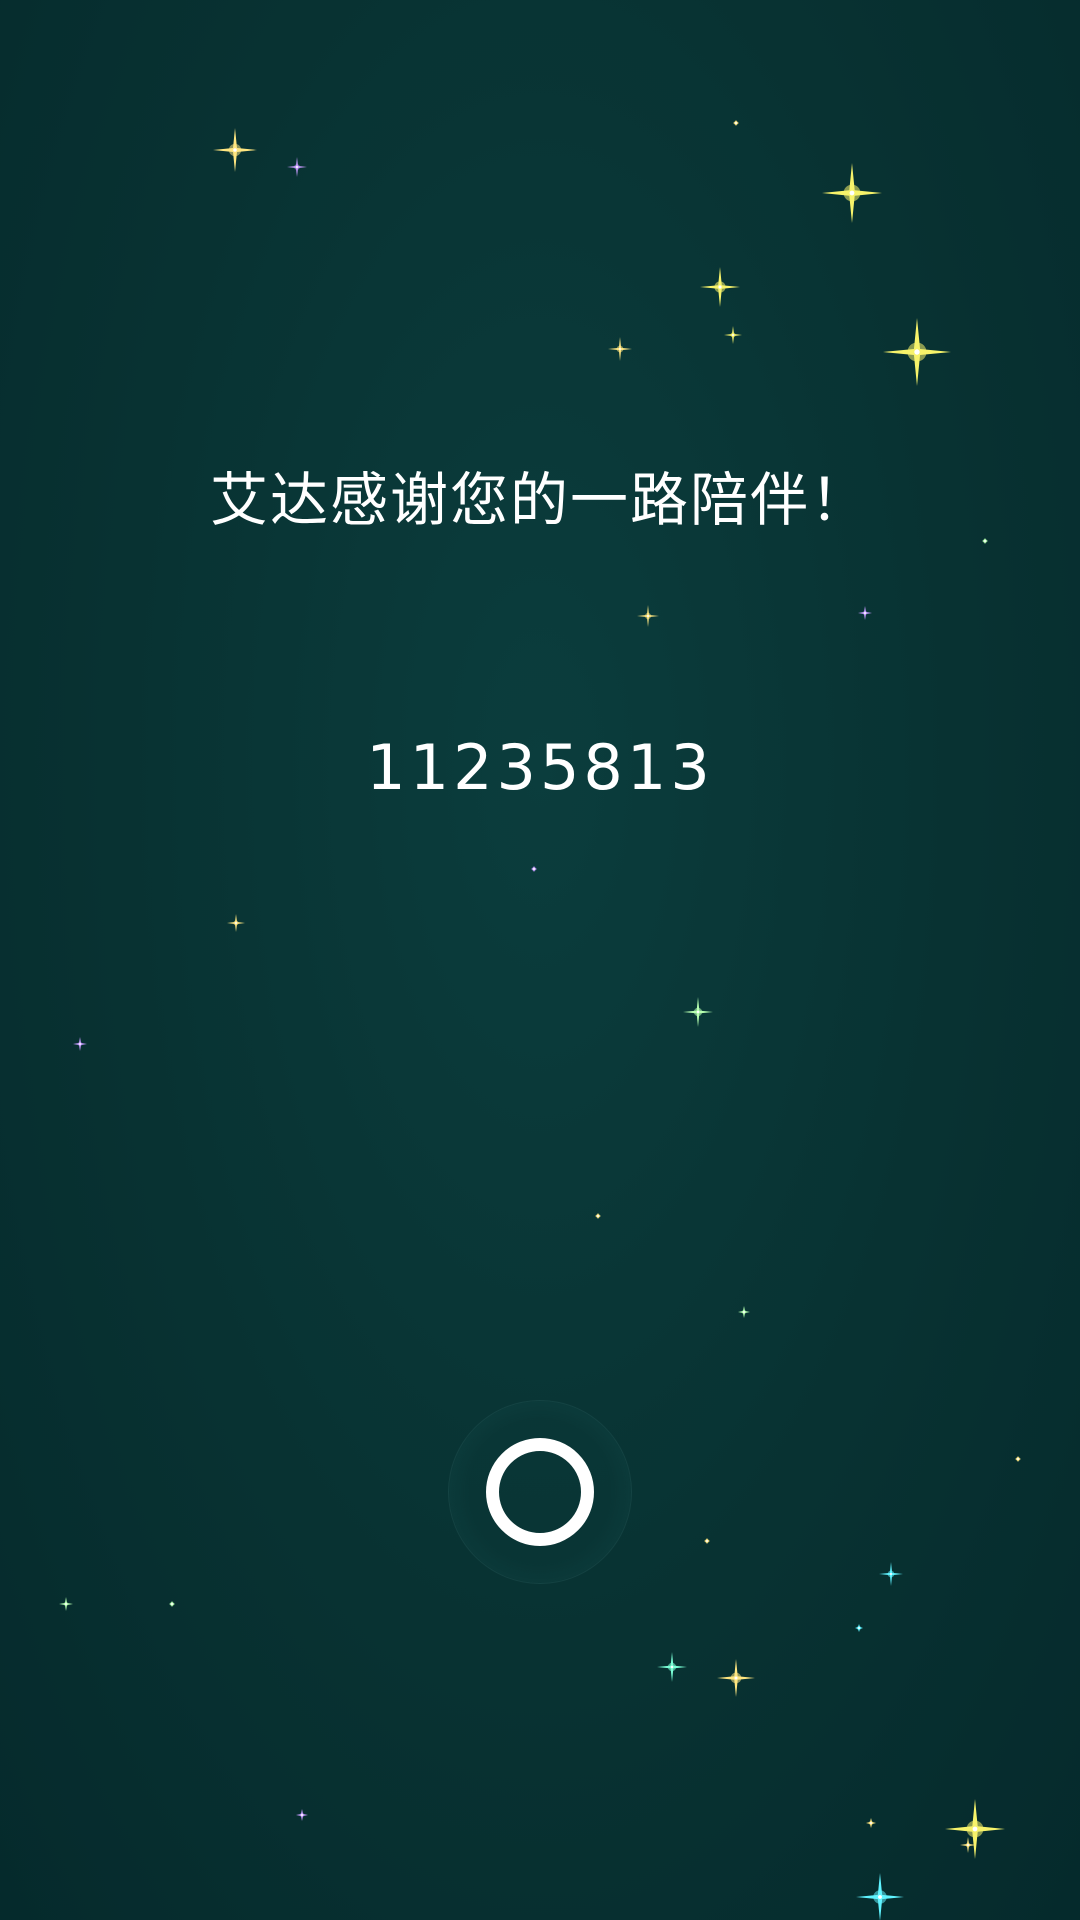 The width and height of the screenshot is (1080, 1920). Describe the element at coordinates (540, 1492) in the screenshot. I see `circle-ring-icon` at that location.